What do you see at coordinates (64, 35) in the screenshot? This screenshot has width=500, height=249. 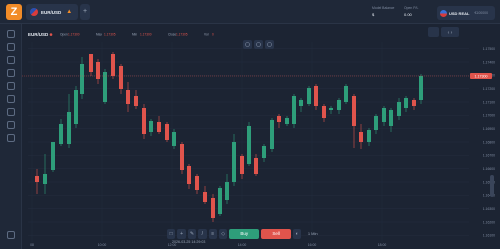 I see `ohlc-label: Open` at bounding box center [64, 35].